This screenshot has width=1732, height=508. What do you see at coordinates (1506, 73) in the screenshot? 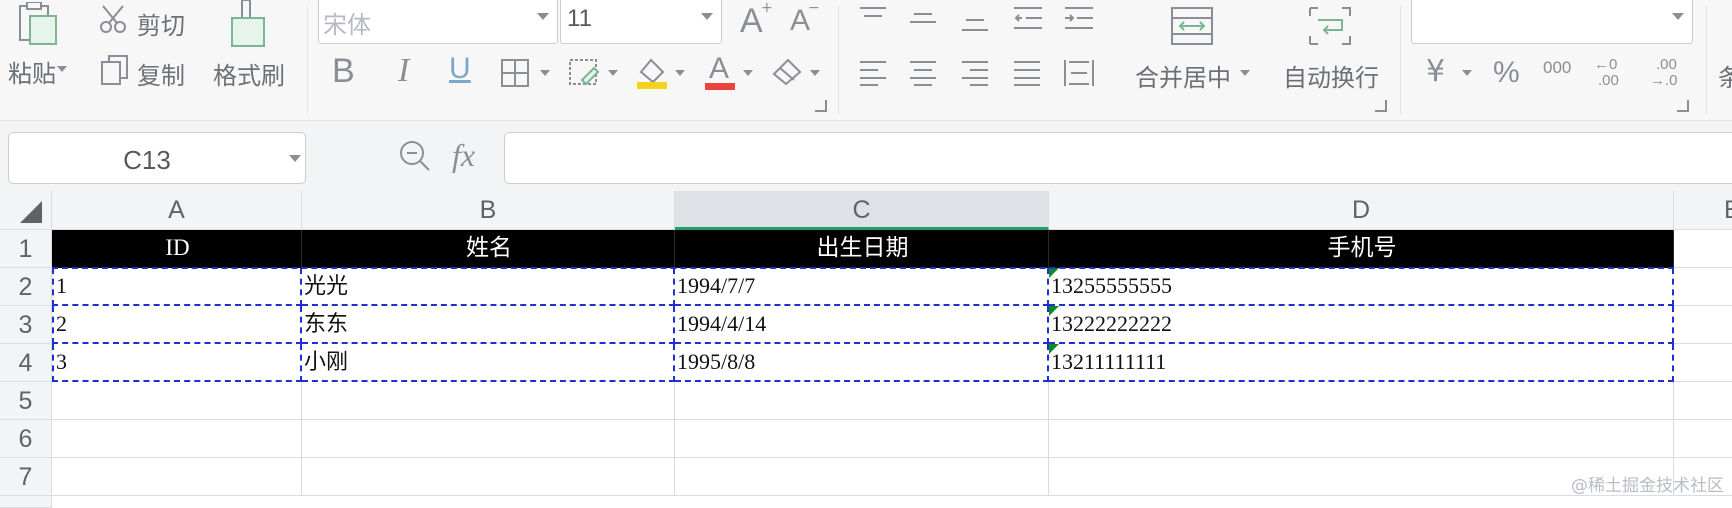
I see `percent-icon: %` at bounding box center [1506, 73].